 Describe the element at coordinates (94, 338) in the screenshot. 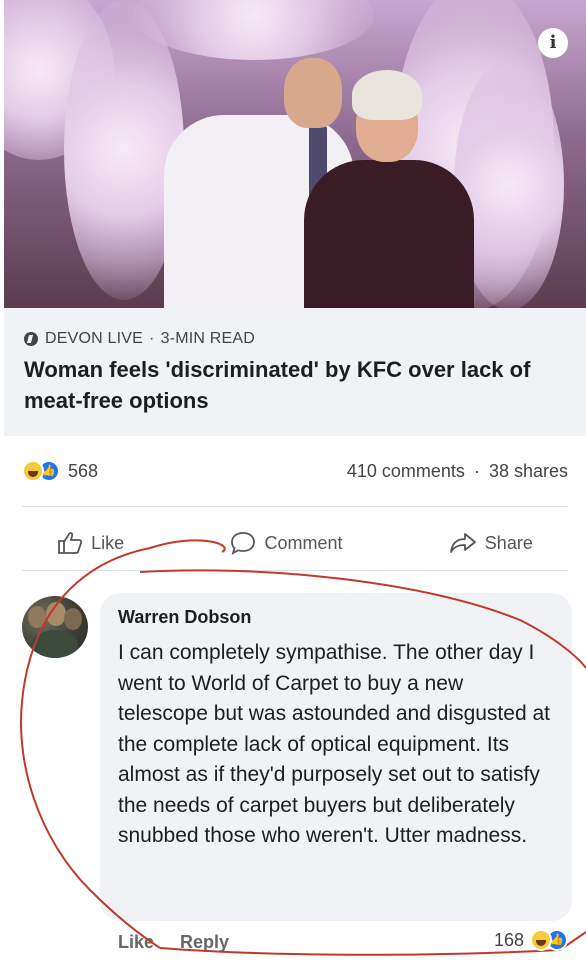

I see `article-source: DEVON LIVE` at that location.